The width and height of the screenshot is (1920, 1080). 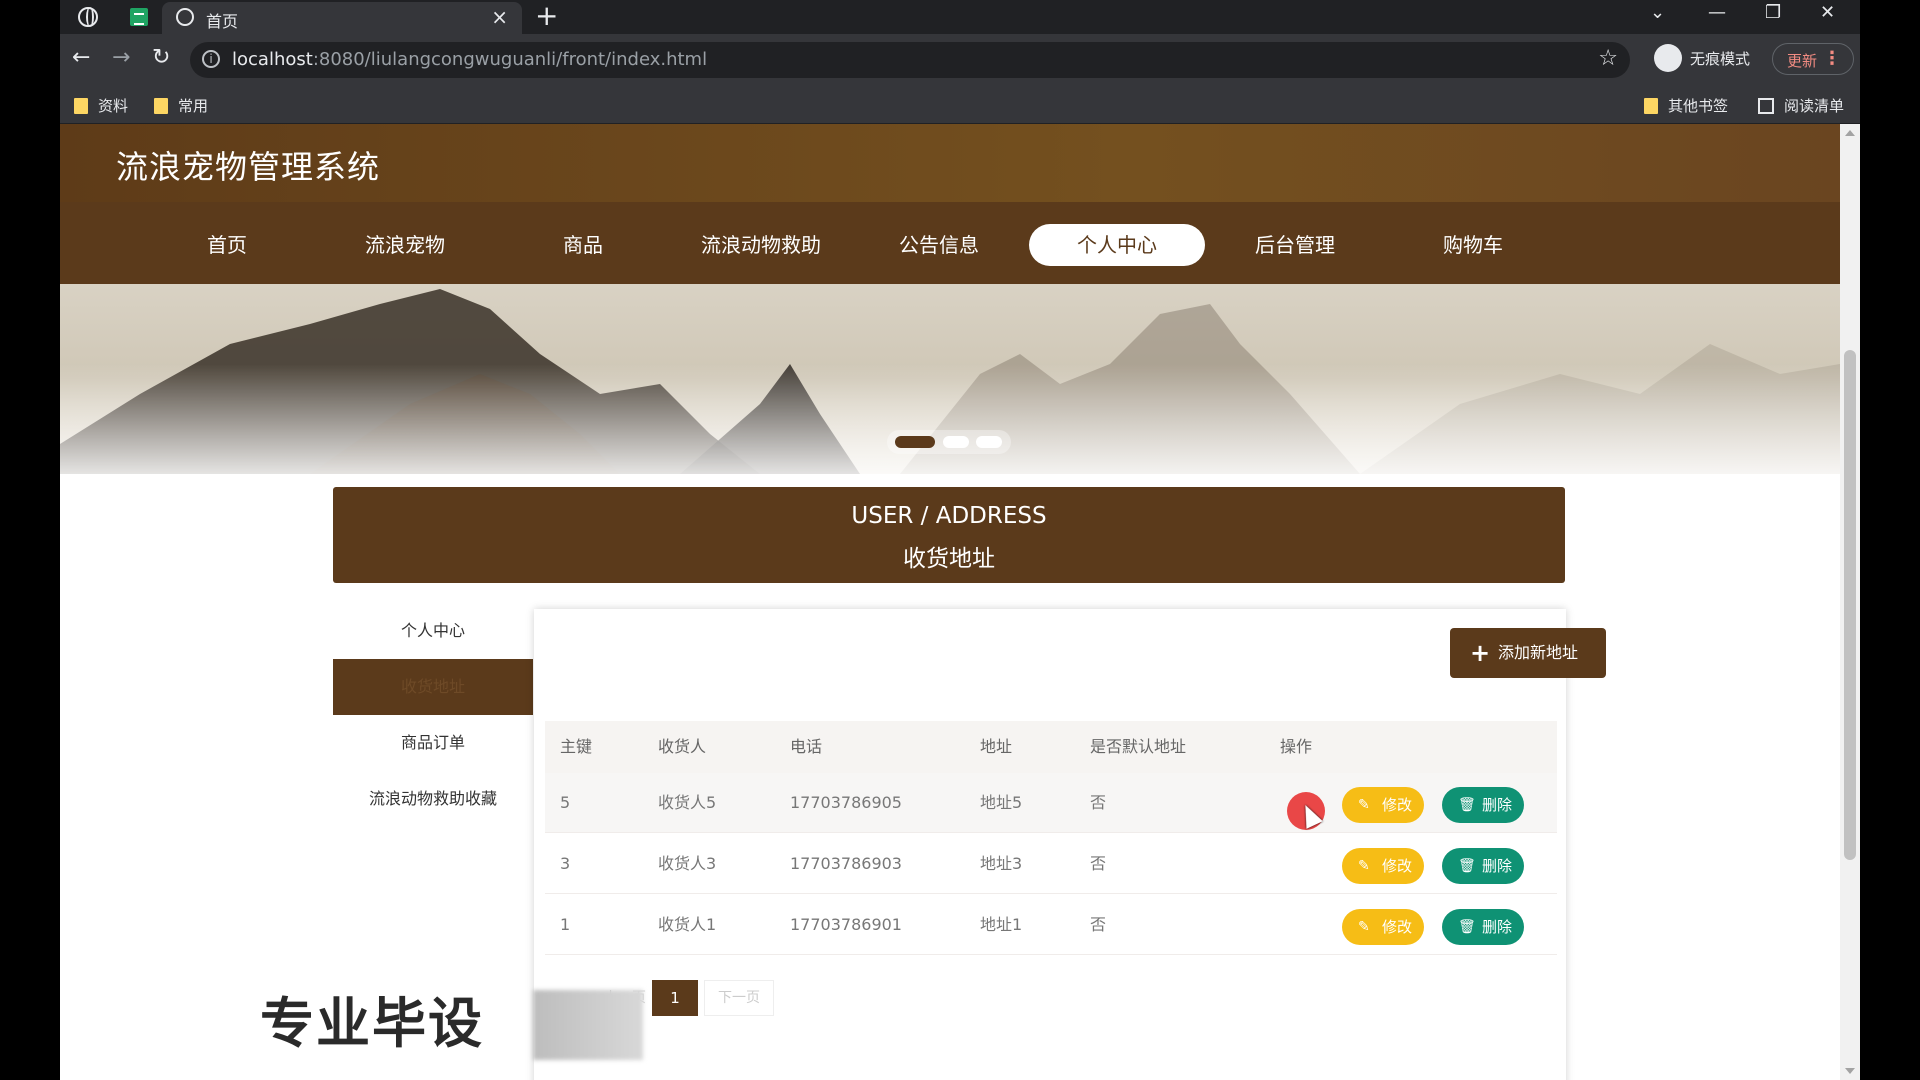 I want to click on cell-address: 地址1, so click(x=1001, y=924).